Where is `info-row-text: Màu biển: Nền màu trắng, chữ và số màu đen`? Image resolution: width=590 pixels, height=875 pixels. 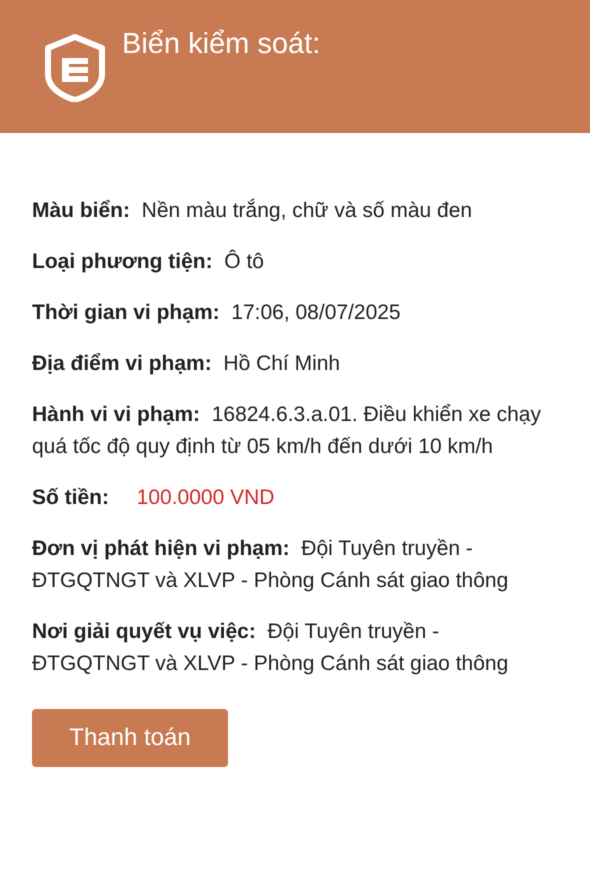 info-row-text: Màu biển: Nền màu trắng, chữ và số màu đen is located at coordinates (253, 211).